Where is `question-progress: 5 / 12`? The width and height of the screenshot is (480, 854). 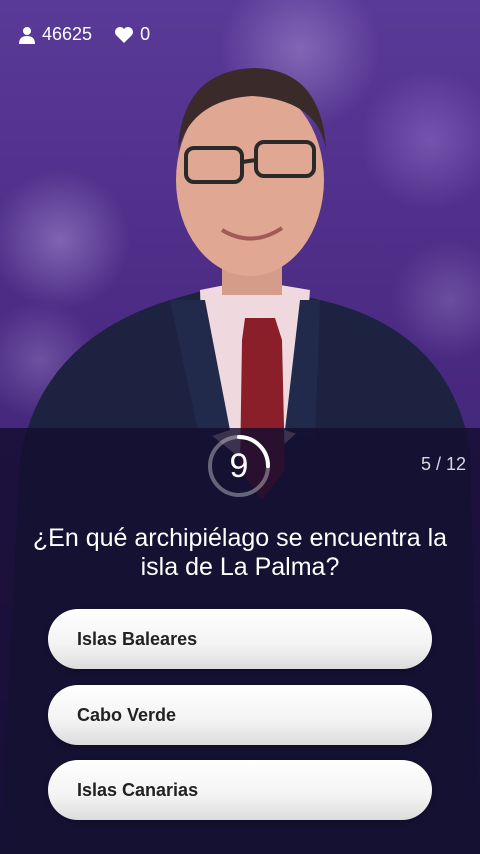
question-progress: 5 / 12 is located at coordinates (443, 464).